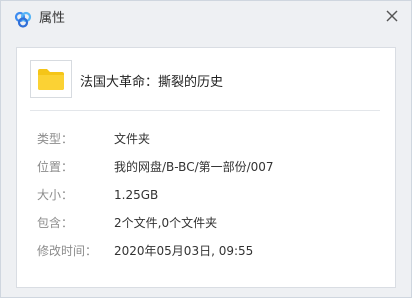 This screenshot has height=298, width=412. What do you see at coordinates (132, 139) in the screenshot?
I see `property-value: 文件夹` at bounding box center [132, 139].